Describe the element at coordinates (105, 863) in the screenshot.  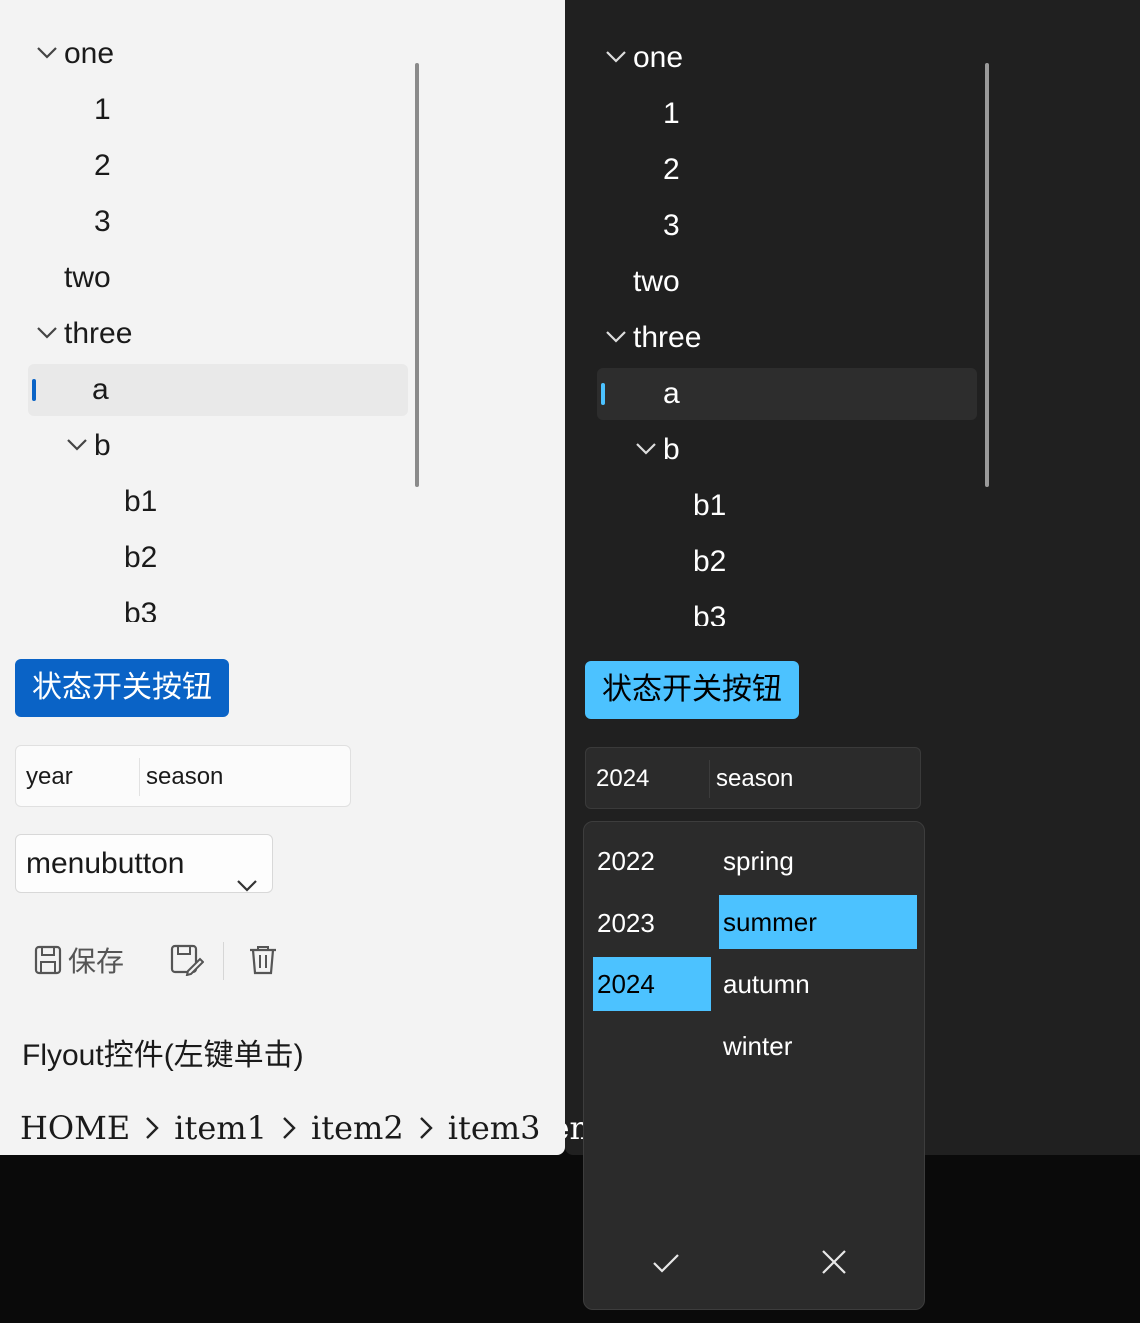
I see `menu-button-label: menubutton` at that location.